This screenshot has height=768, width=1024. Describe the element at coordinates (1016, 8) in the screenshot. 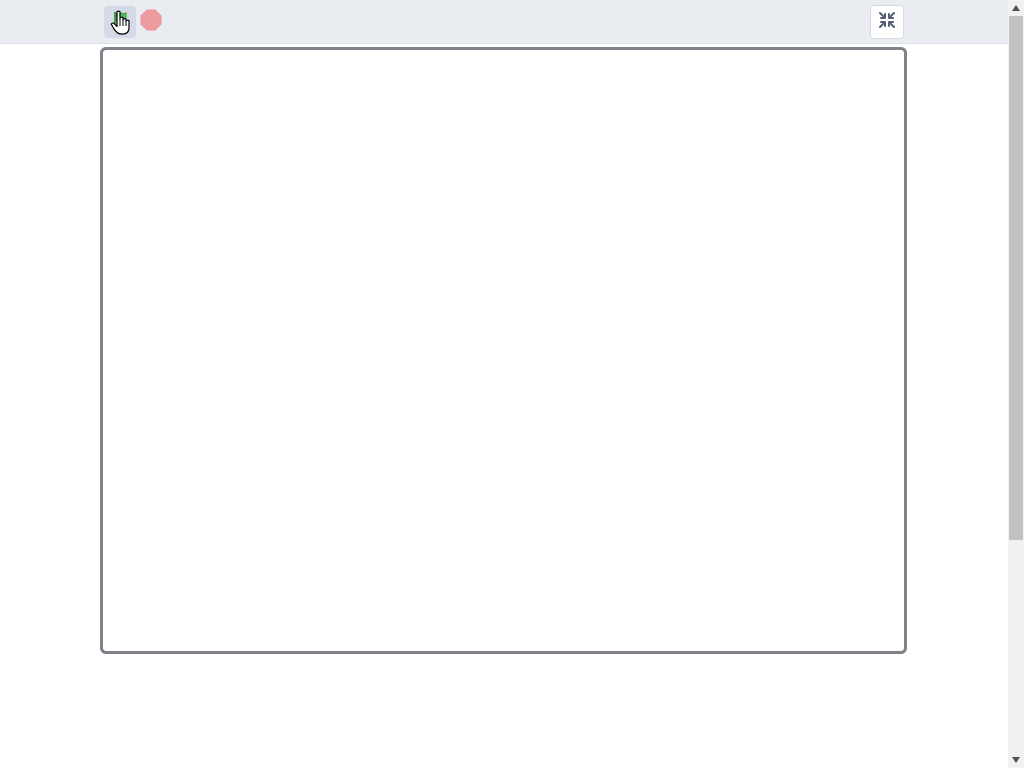

I see `scroll-up-arrow-icon` at that location.